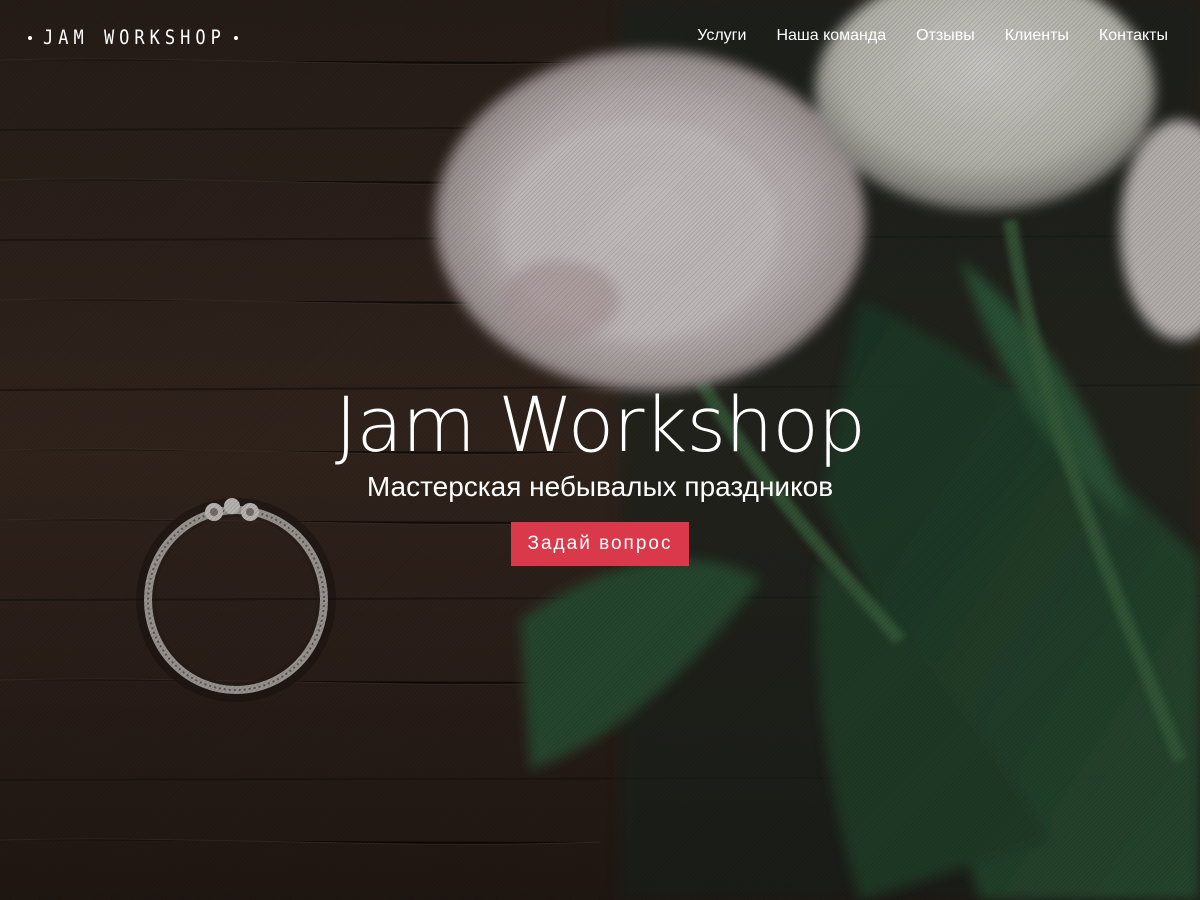  What do you see at coordinates (235, 38) in the screenshot?
I see `logo-dot-right-icon` at bounding box center [235, 38].